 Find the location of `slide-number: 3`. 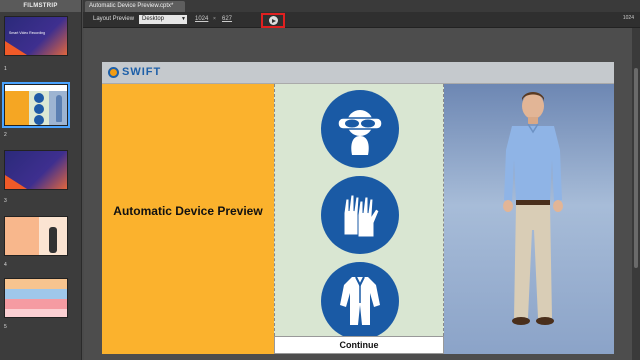

slide-number: 3 is located at coordinates (5, 201).